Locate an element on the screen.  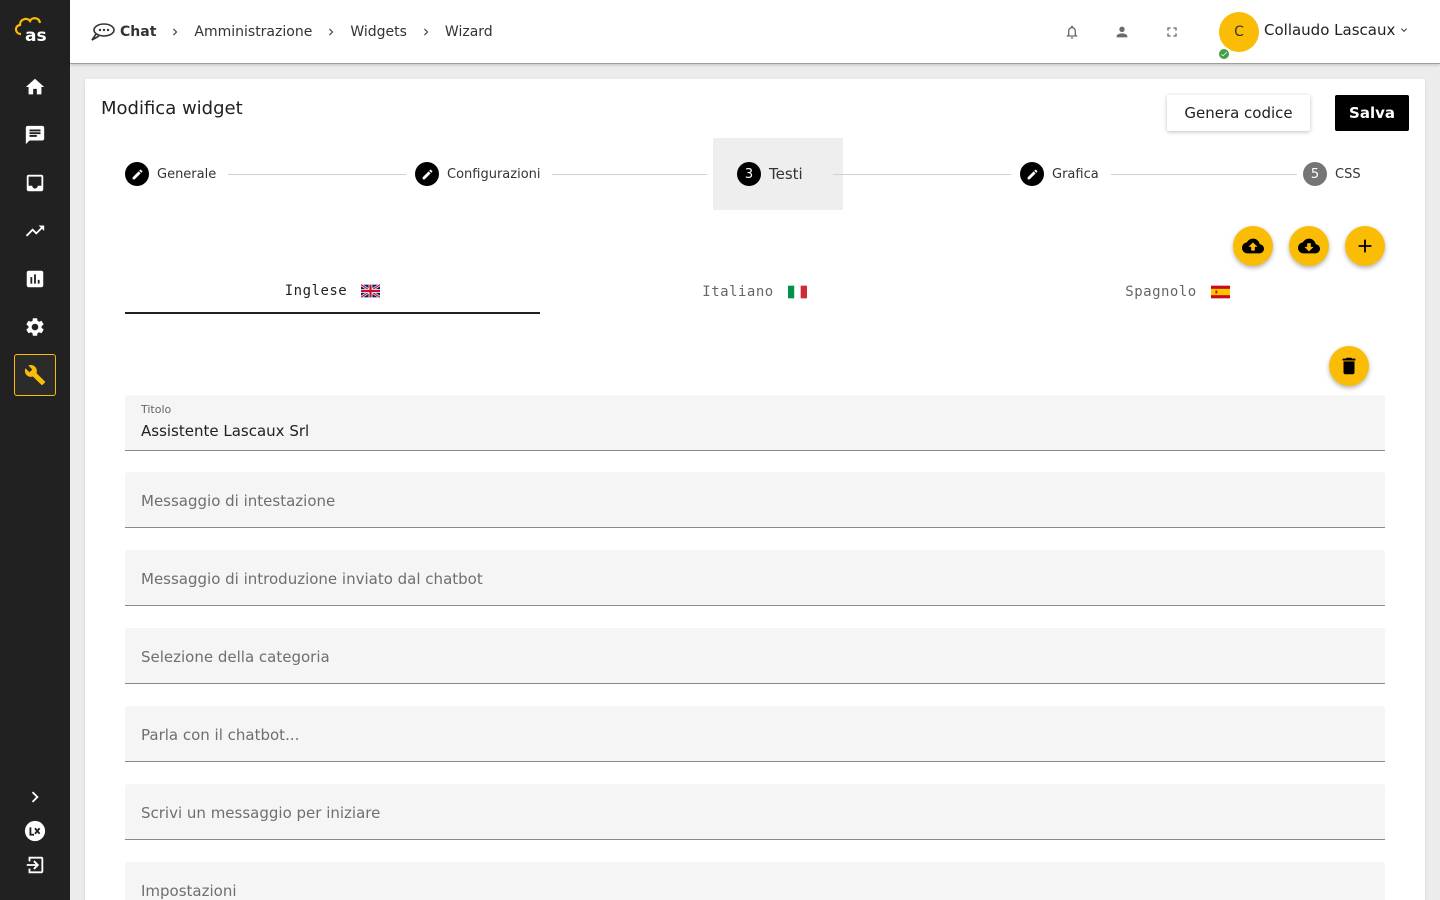
add-button is located at coordinates (1365, 246).